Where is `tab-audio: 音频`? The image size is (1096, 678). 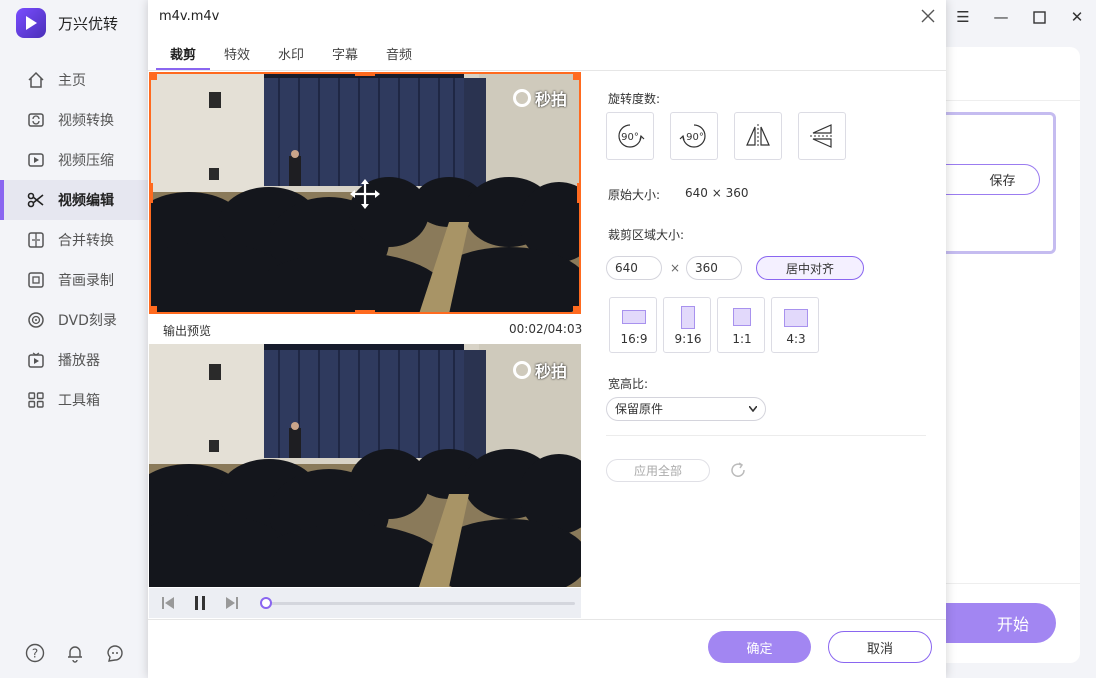 tab-audio: 音频 is located at coordinates (399, 57).